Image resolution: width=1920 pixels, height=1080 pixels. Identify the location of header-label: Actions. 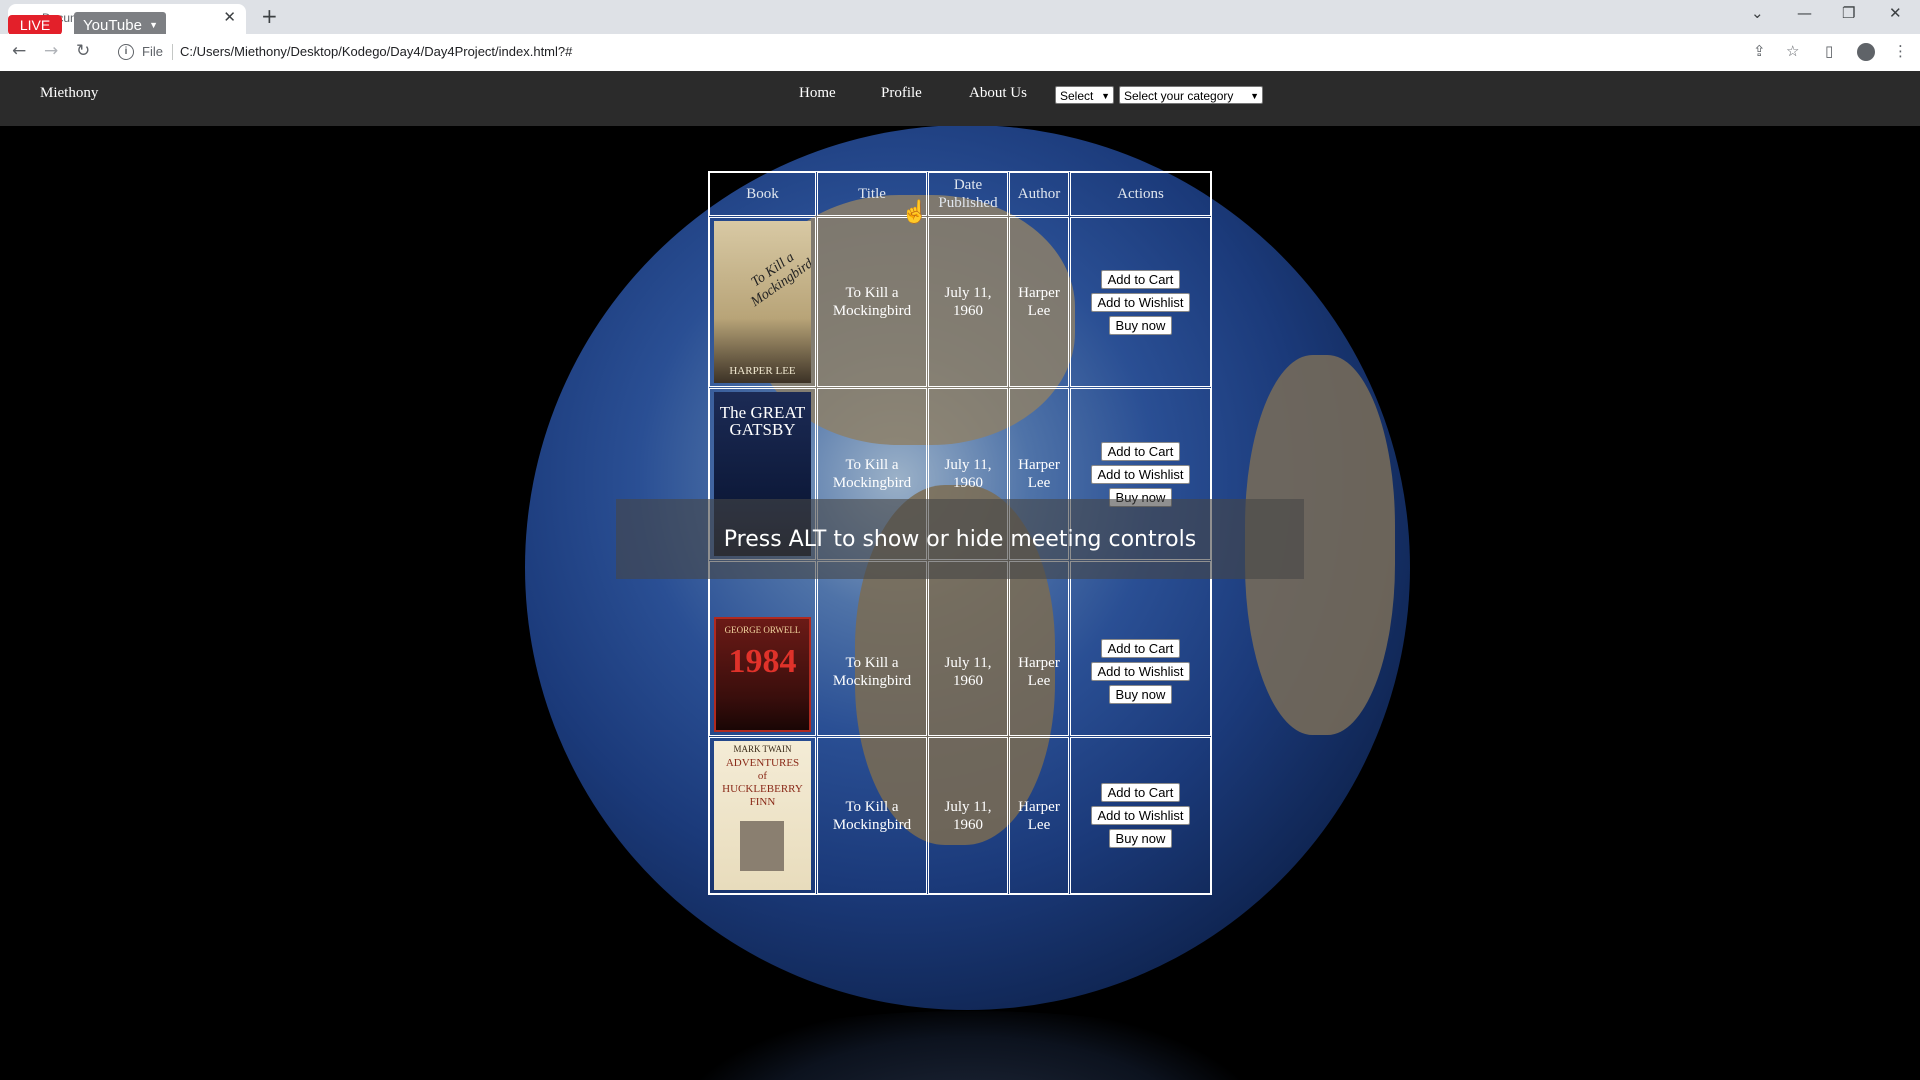
(1140, 194).